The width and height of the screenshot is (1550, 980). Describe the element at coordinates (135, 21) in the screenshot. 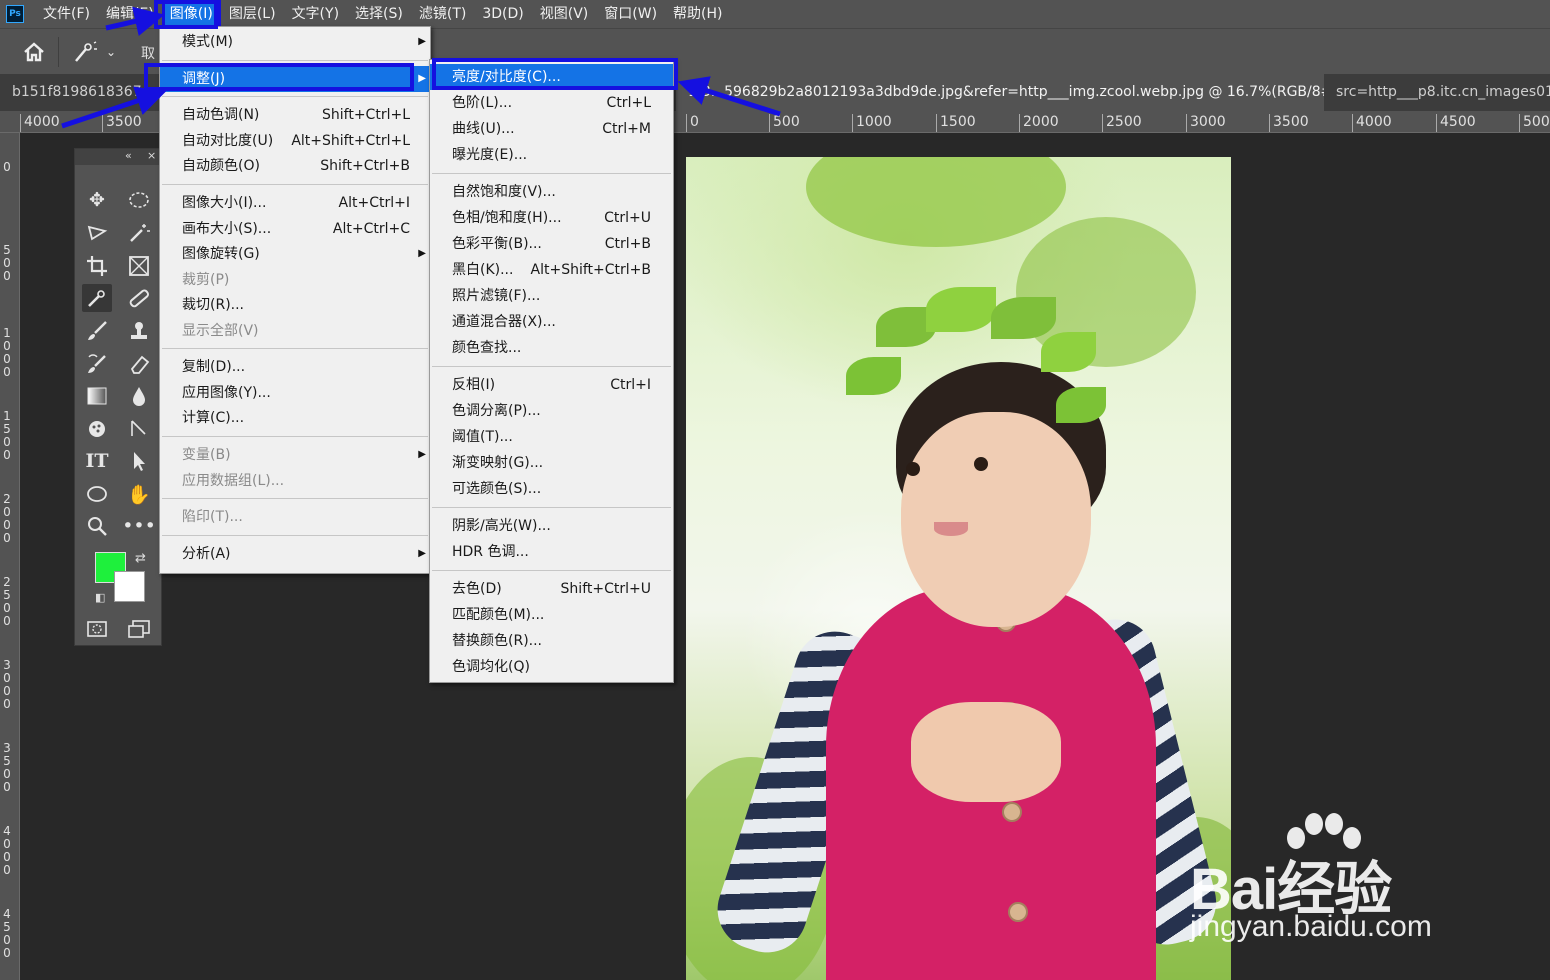

I see `arrow-to-image-menu` at that location.